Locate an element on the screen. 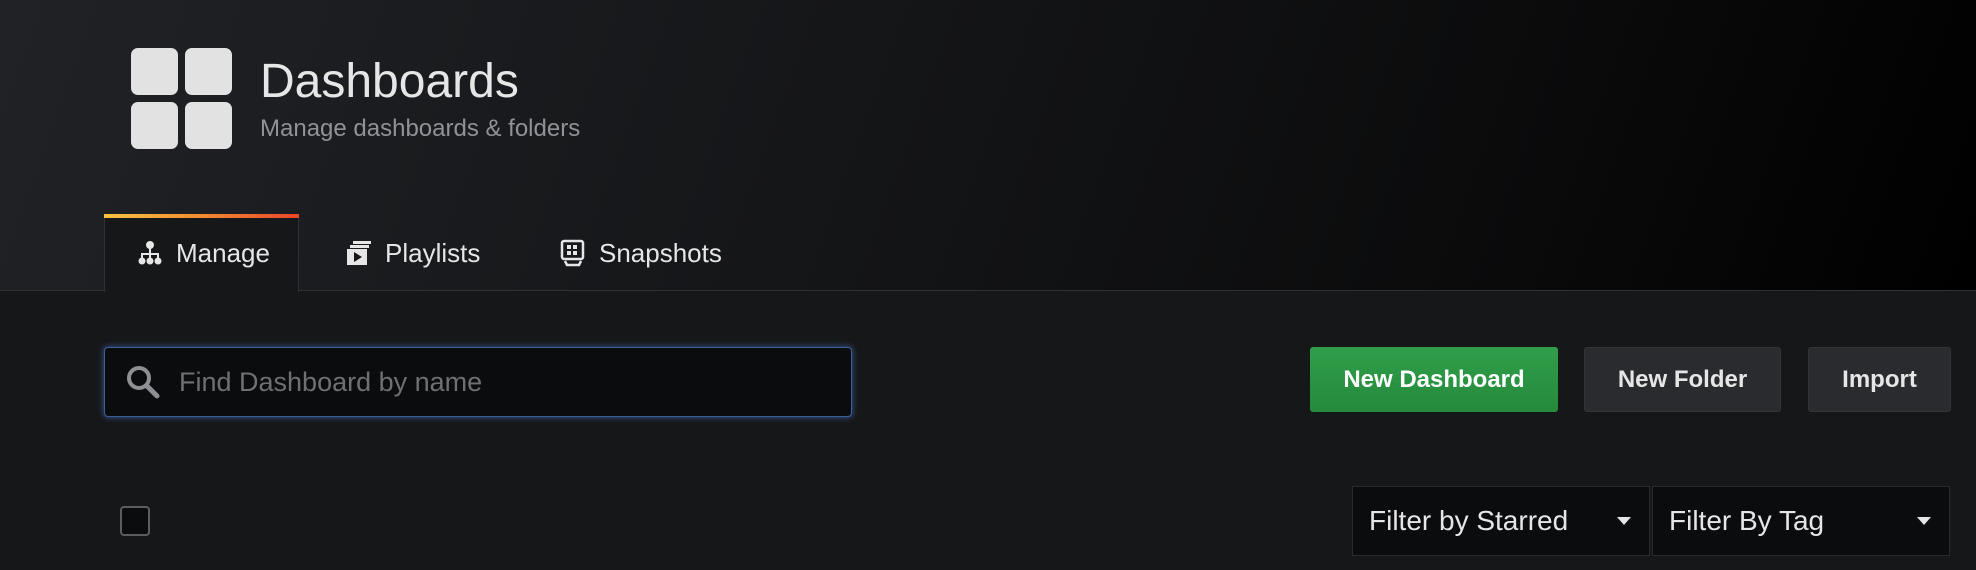  select-all-checkbox is located at coordinates (135, 521).